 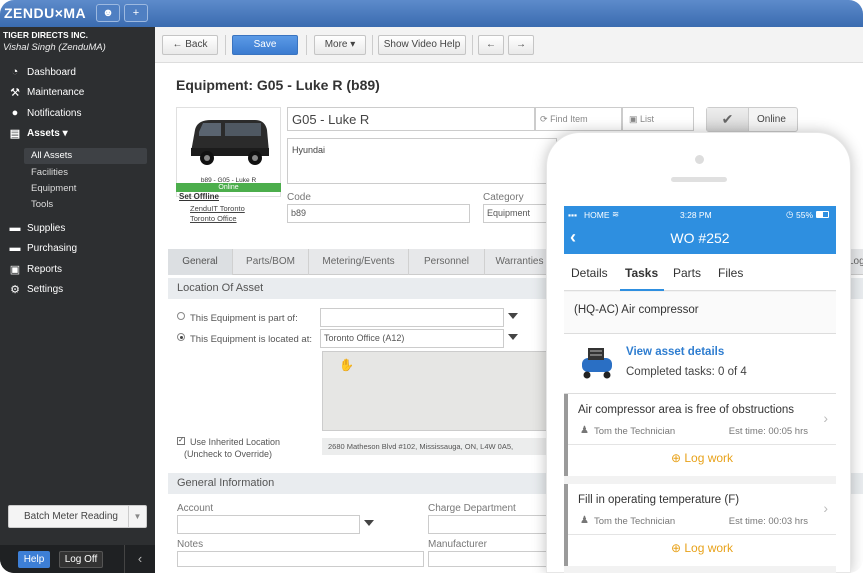 What do you see at coordinates (597, 215) in the screenshot?
I see `carrier-label: HOME` at bounding box center [597, 215].